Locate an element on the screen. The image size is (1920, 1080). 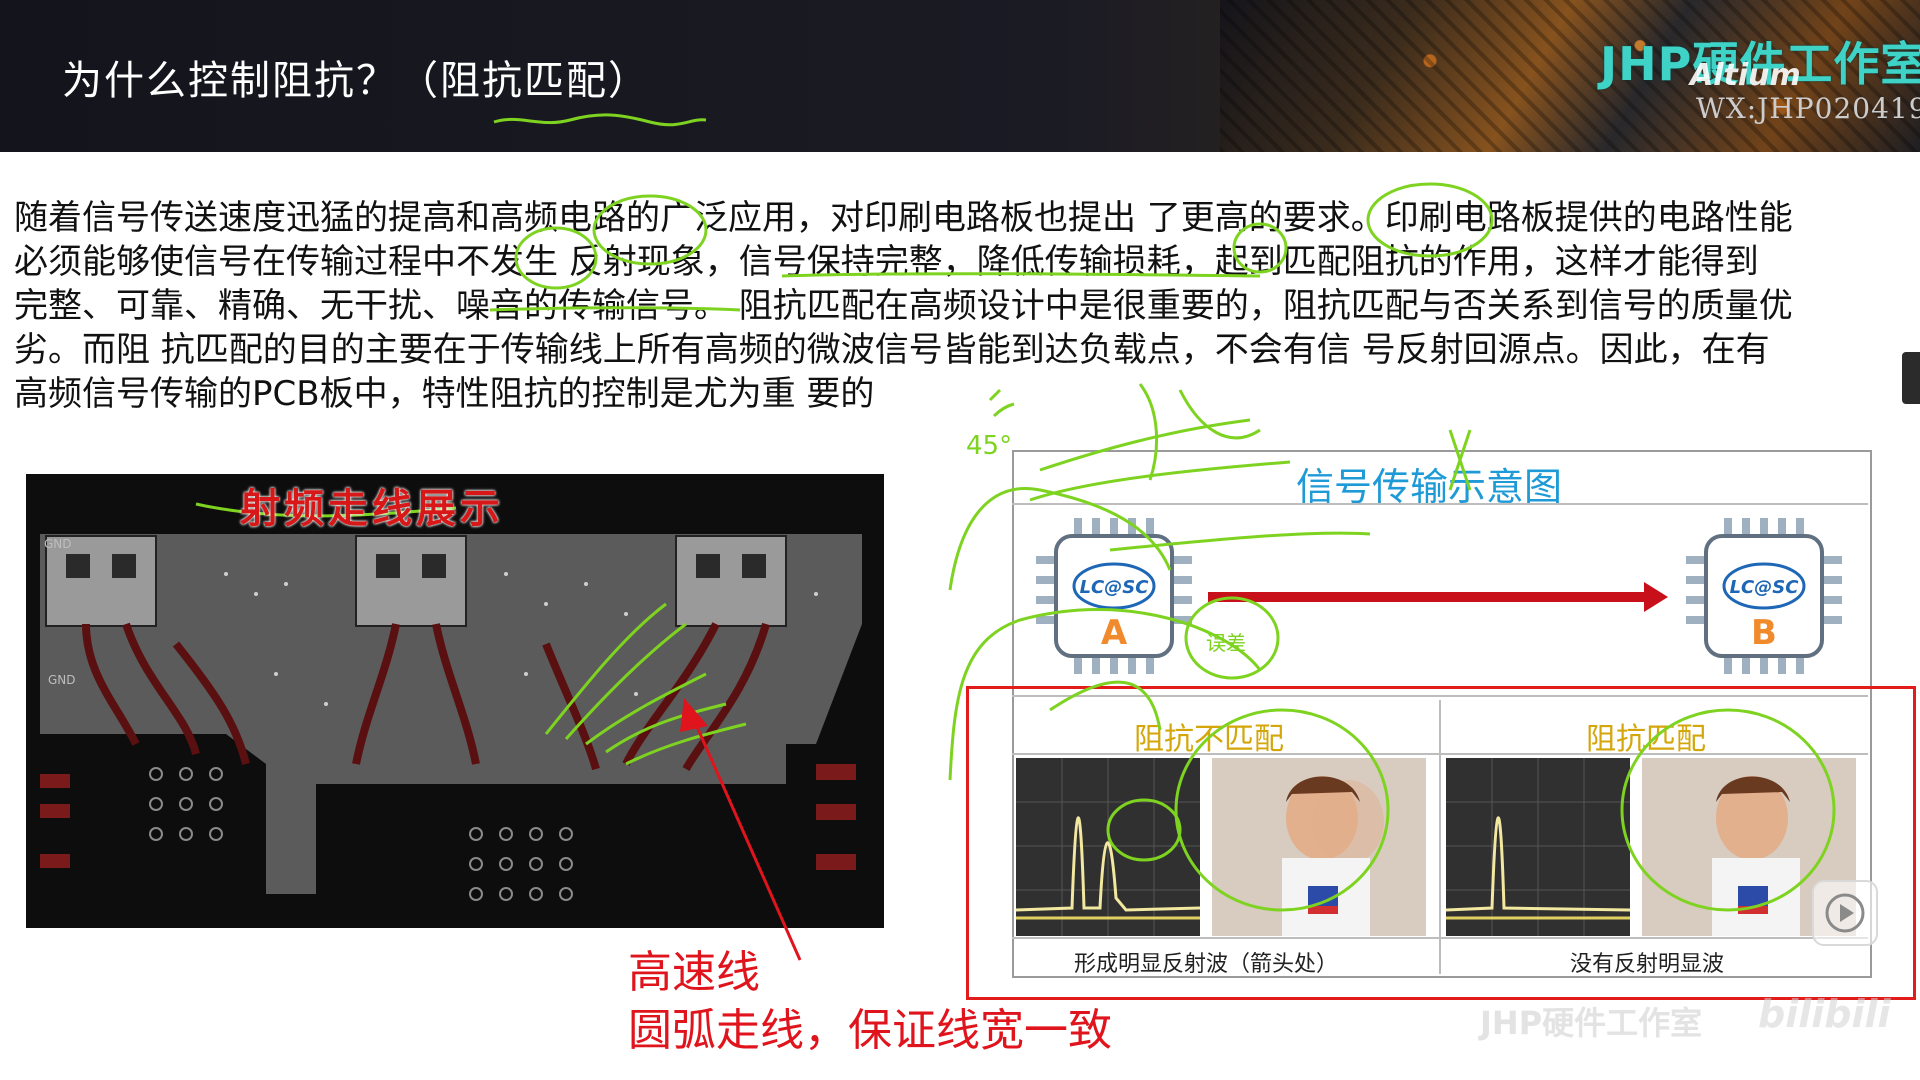
watermark-text: JHP硬件工作室 is located at coordinates (1591, 1023).